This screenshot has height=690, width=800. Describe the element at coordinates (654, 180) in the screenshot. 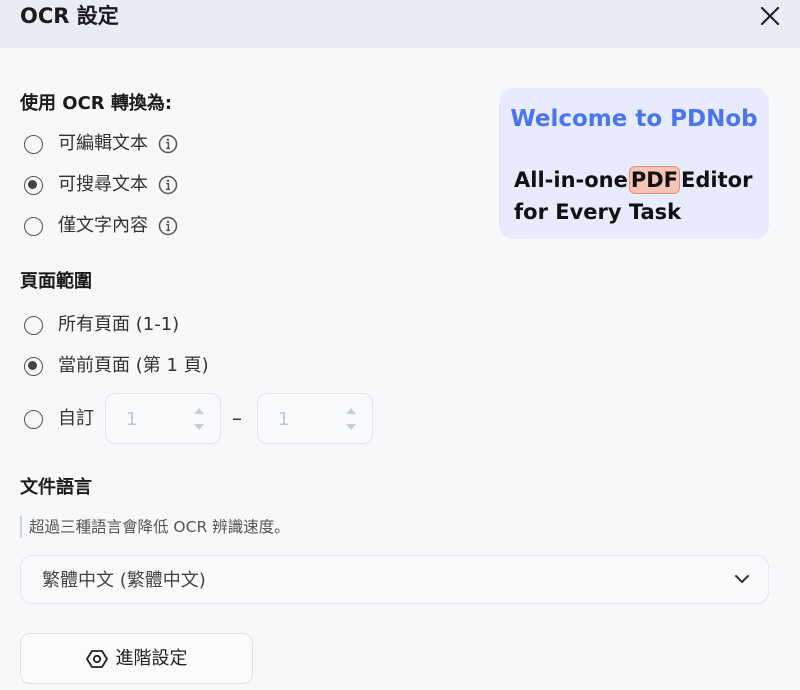

I see `pdf-highlight: PDF` at that location.